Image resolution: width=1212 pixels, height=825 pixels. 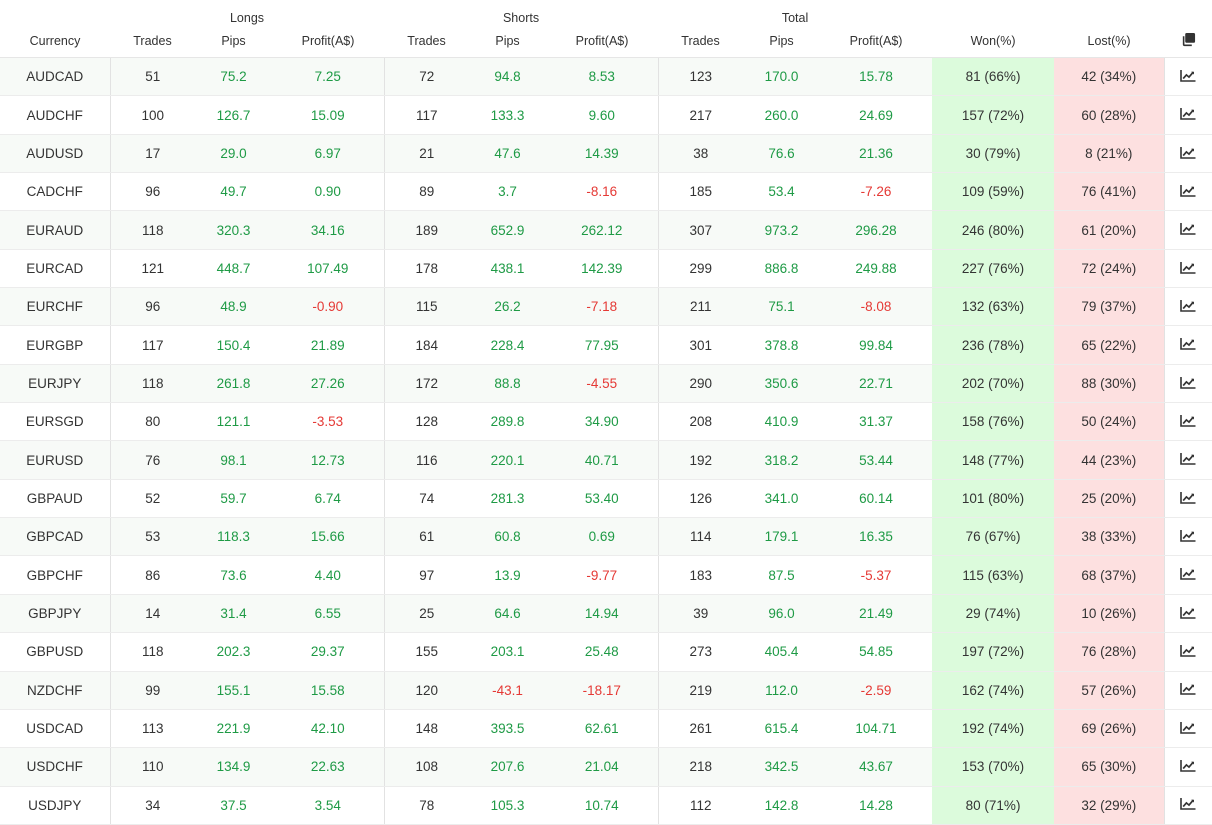 I want to click on col-total-profit: Profit(A$), so click(x=876, y=41).